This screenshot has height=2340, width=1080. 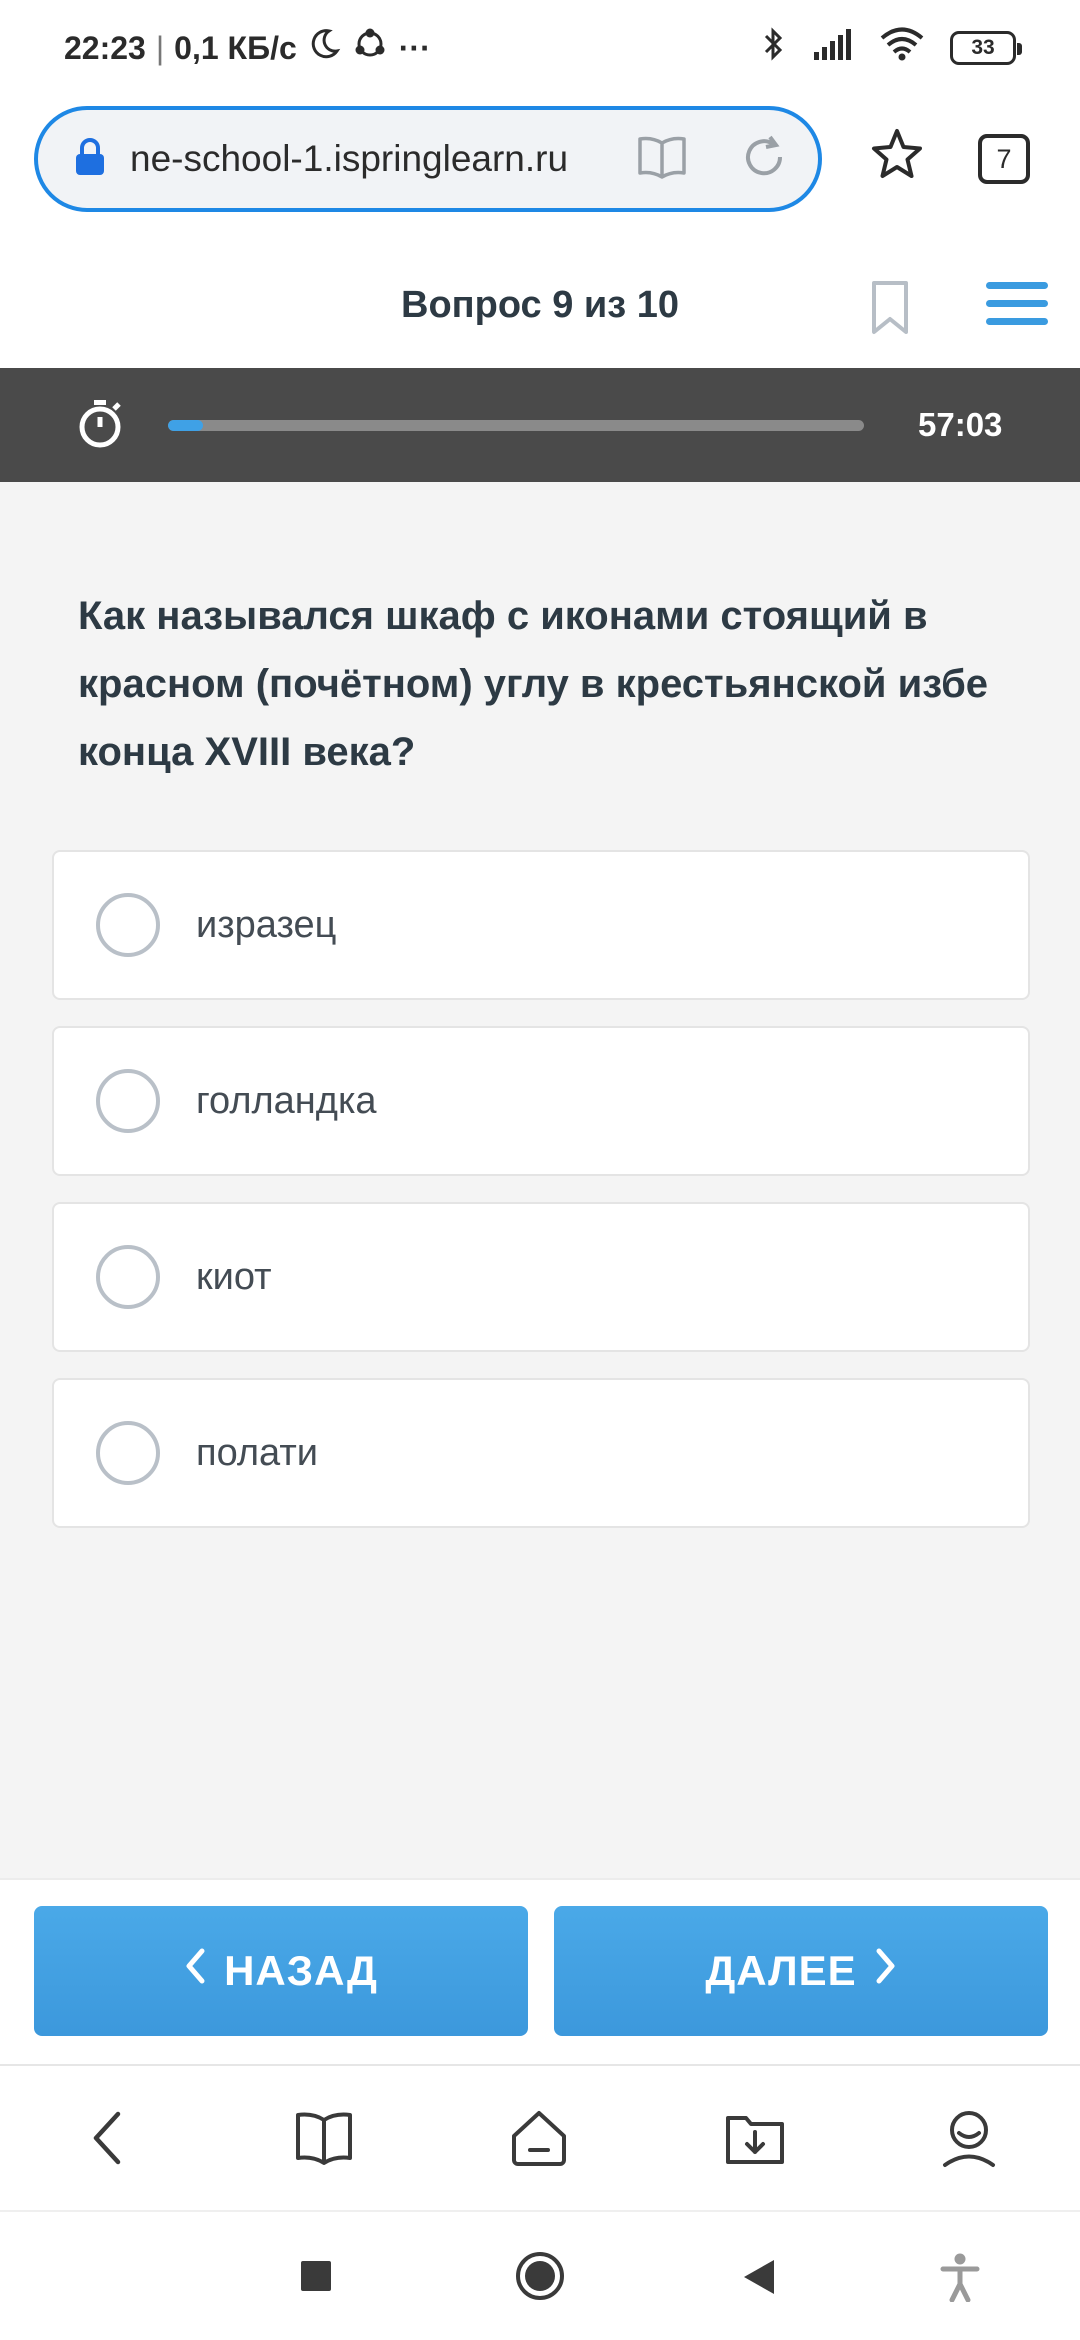 I want to click on lock-icon, so click(x=90, y=159).